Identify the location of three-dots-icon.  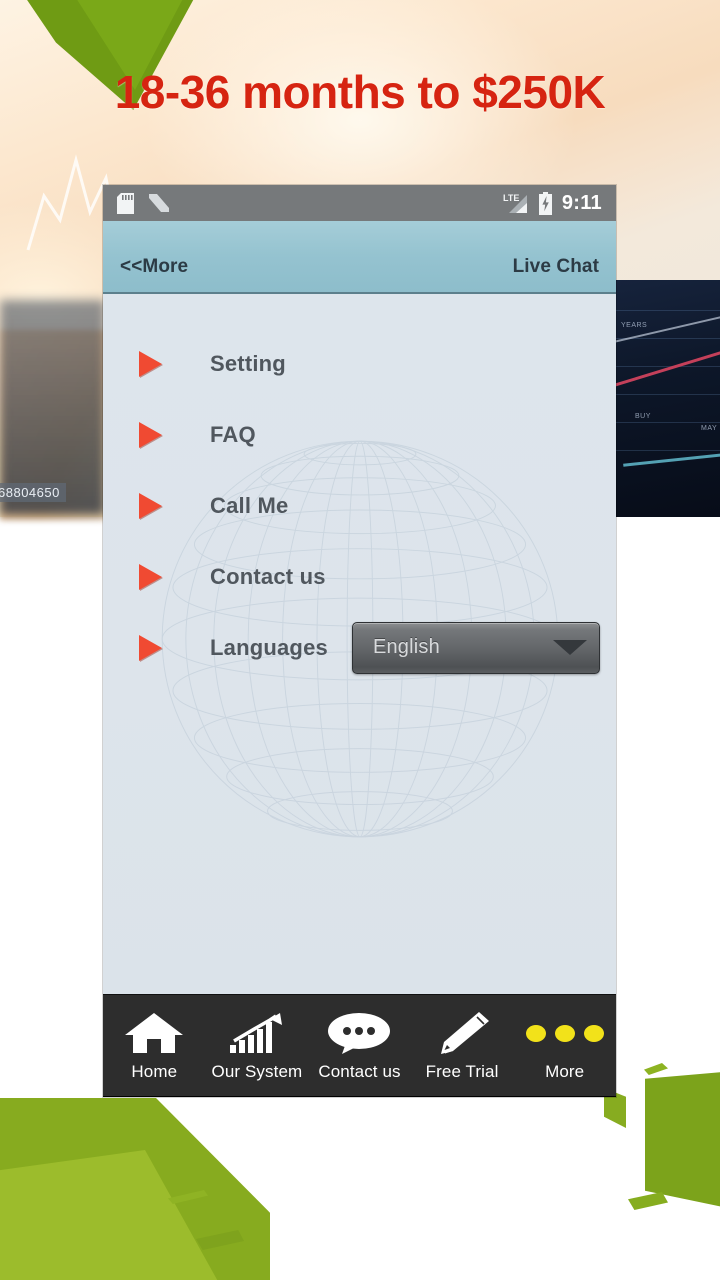
(564, 1033).